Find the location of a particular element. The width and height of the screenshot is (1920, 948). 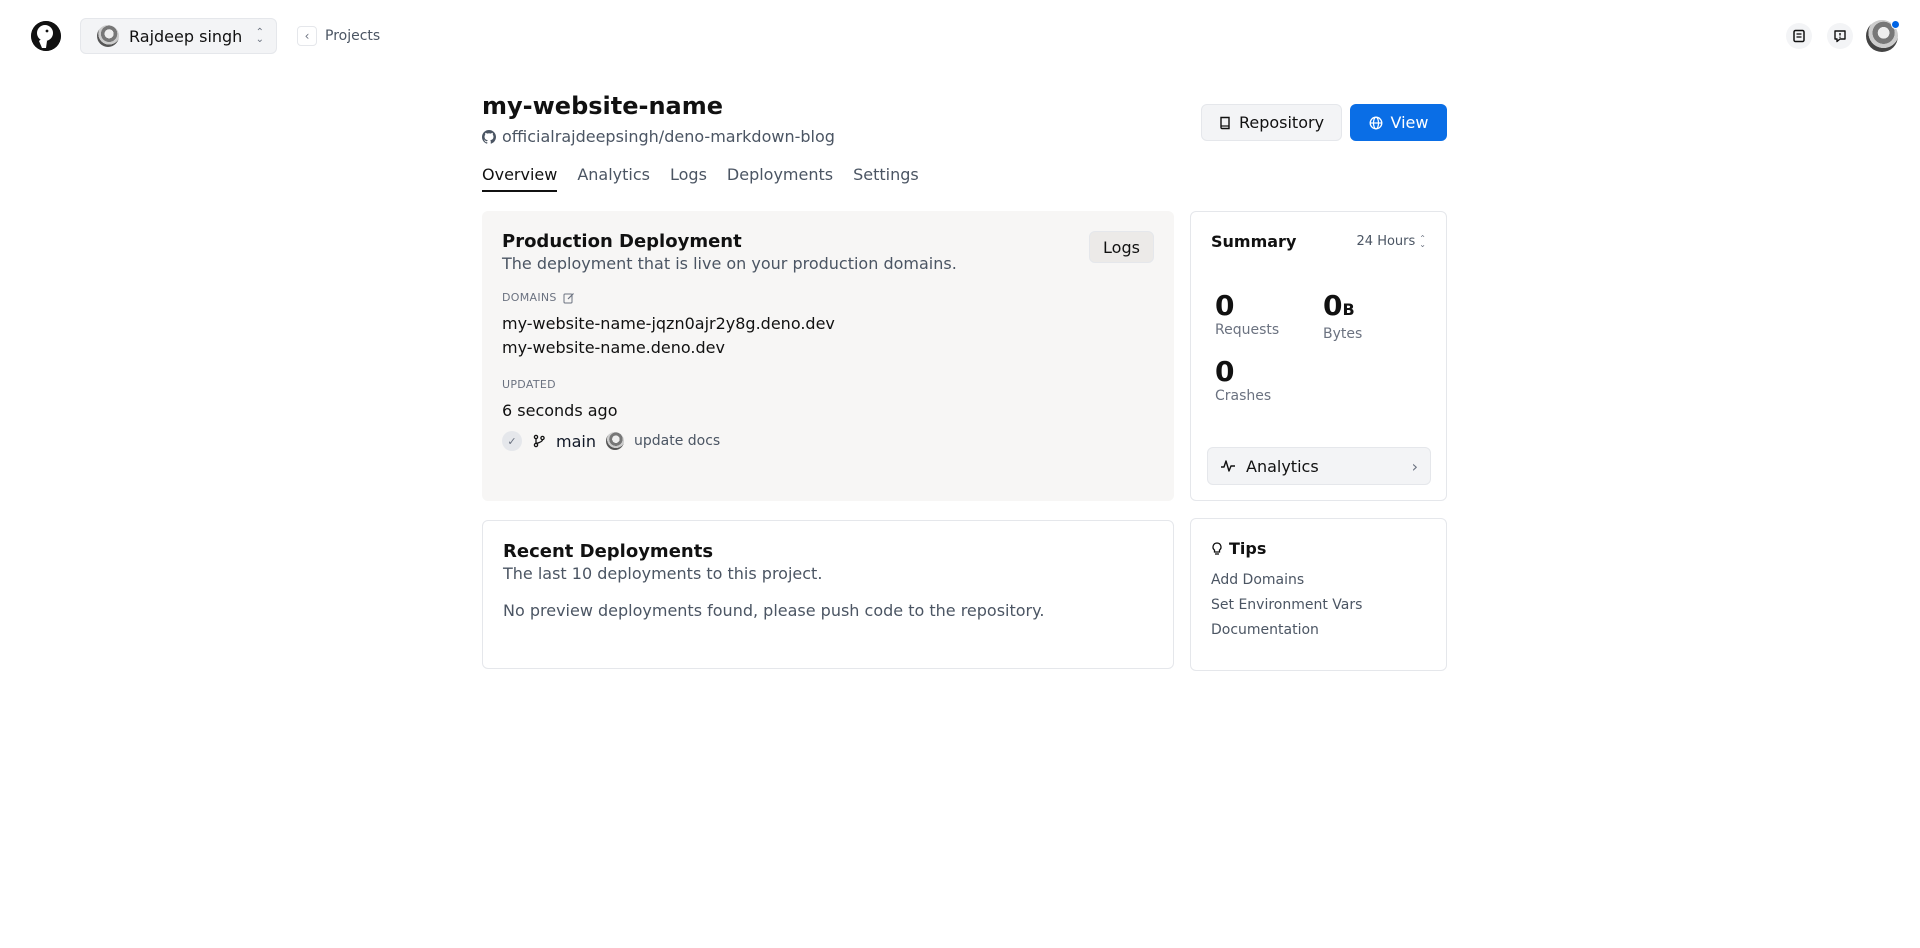

chevron-left-icon: ‹ is located at coordinates (307, 36).